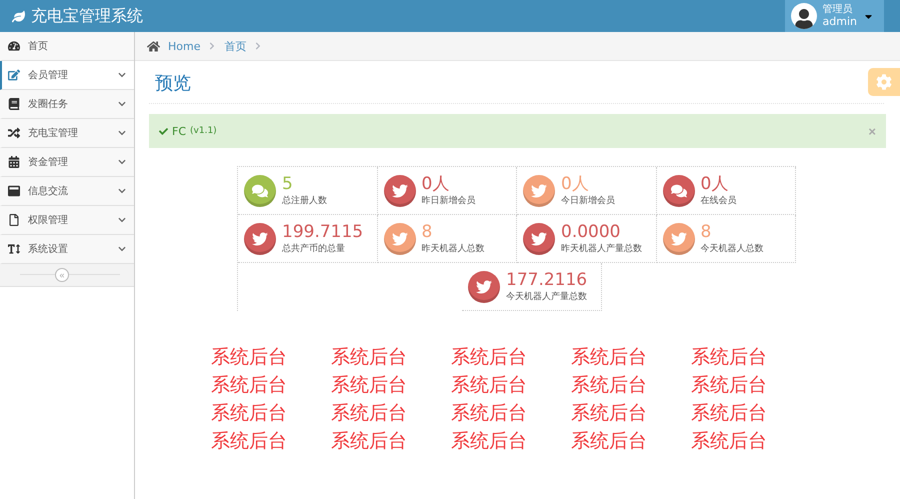  Describe the element at coordinates (601, 248) in the screenshot. I see `stat-label: 昨天机器人产量总数` at that location.